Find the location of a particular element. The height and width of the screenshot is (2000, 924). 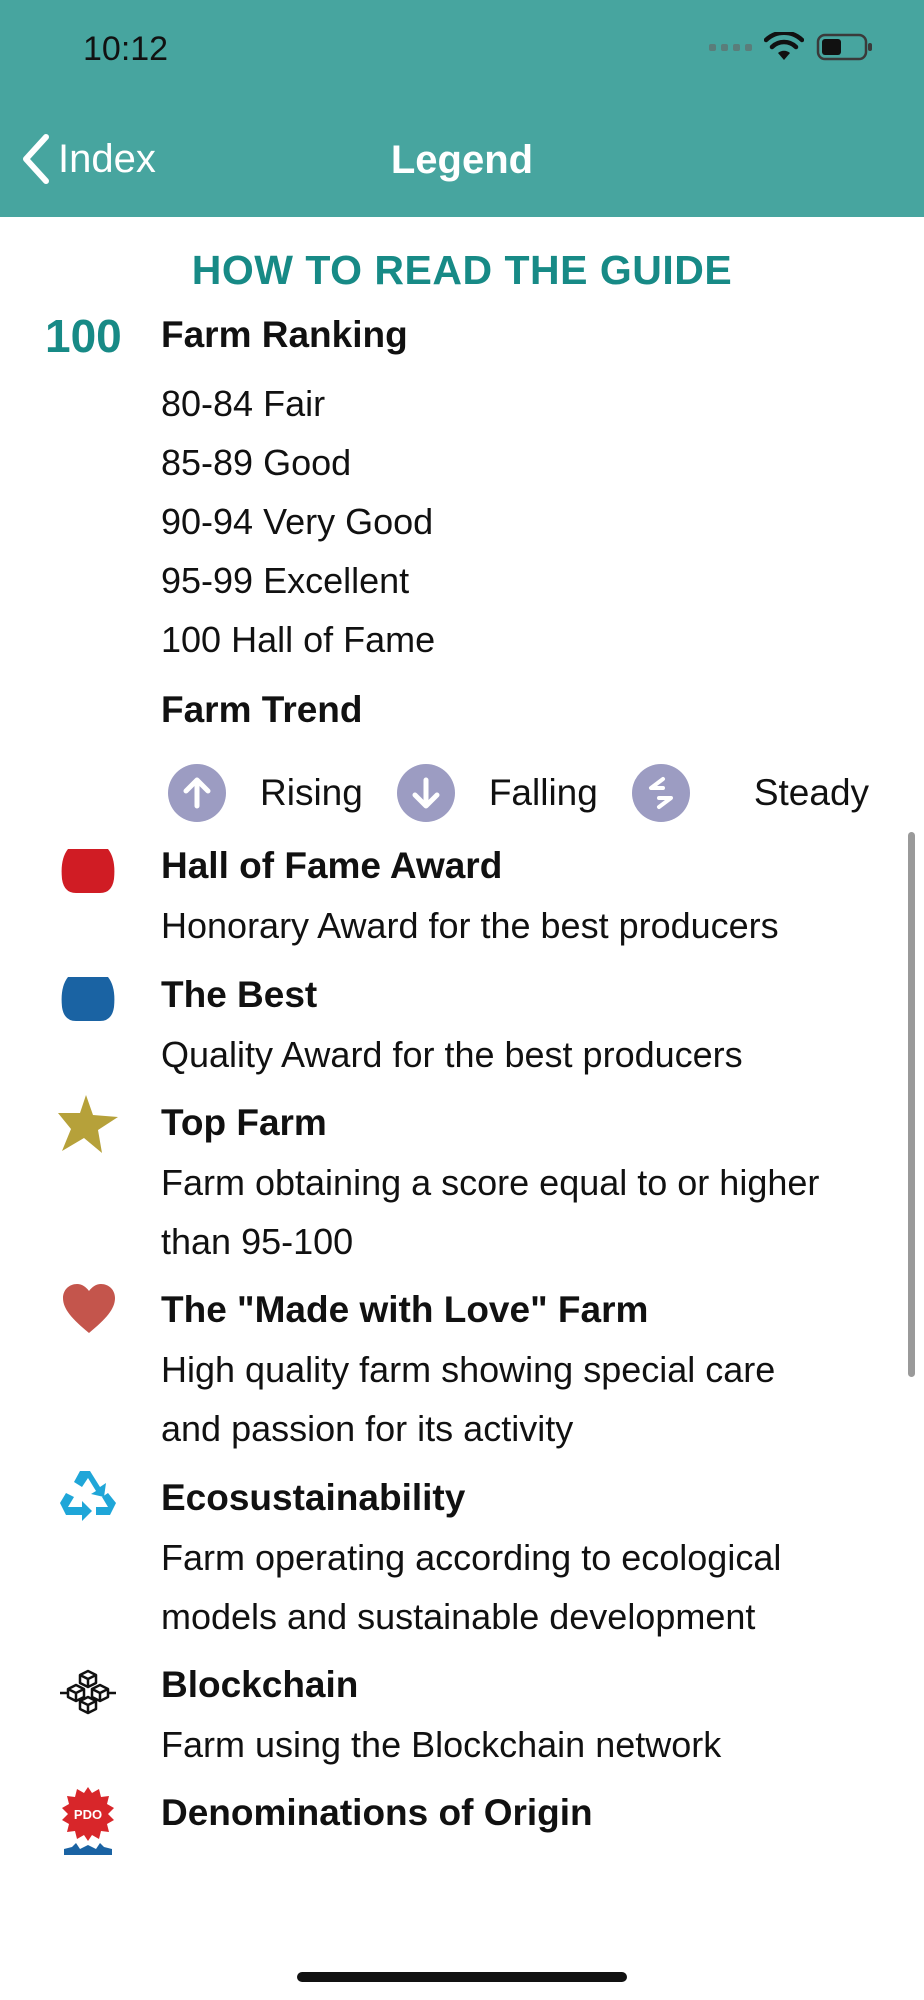

award-description: Farm operating according to ecological is located at coordinates (471, 1557).